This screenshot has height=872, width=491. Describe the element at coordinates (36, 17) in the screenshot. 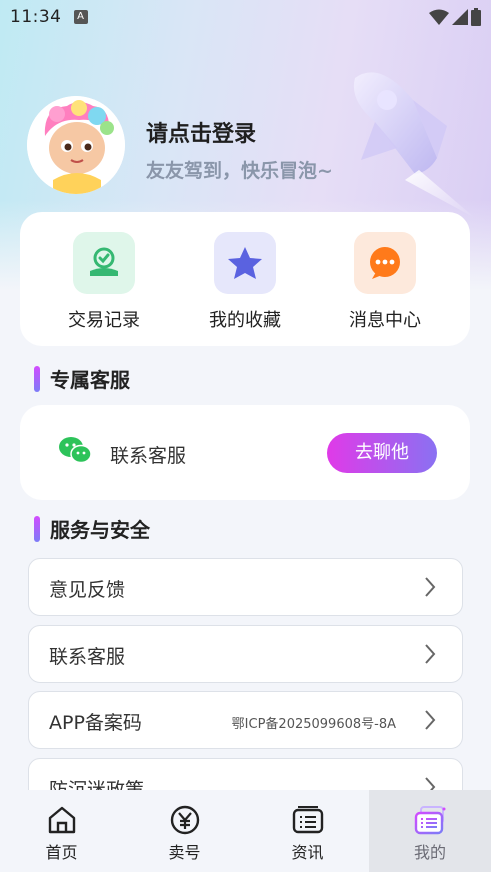

I see `status-time: 11:34` at that location.